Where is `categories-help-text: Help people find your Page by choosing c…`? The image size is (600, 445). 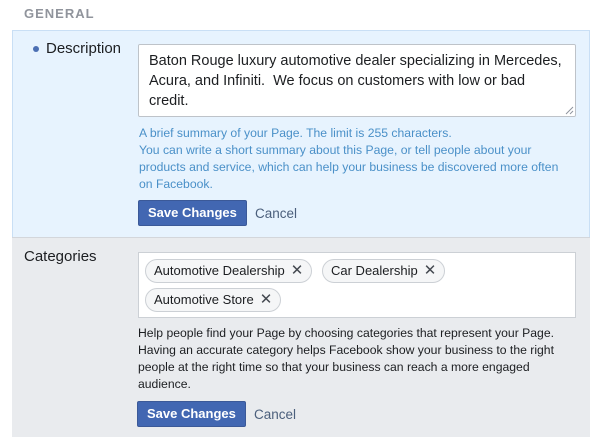 categories-help-text: Help people find your Page by choosing c… is located at coordinates (360, 359).